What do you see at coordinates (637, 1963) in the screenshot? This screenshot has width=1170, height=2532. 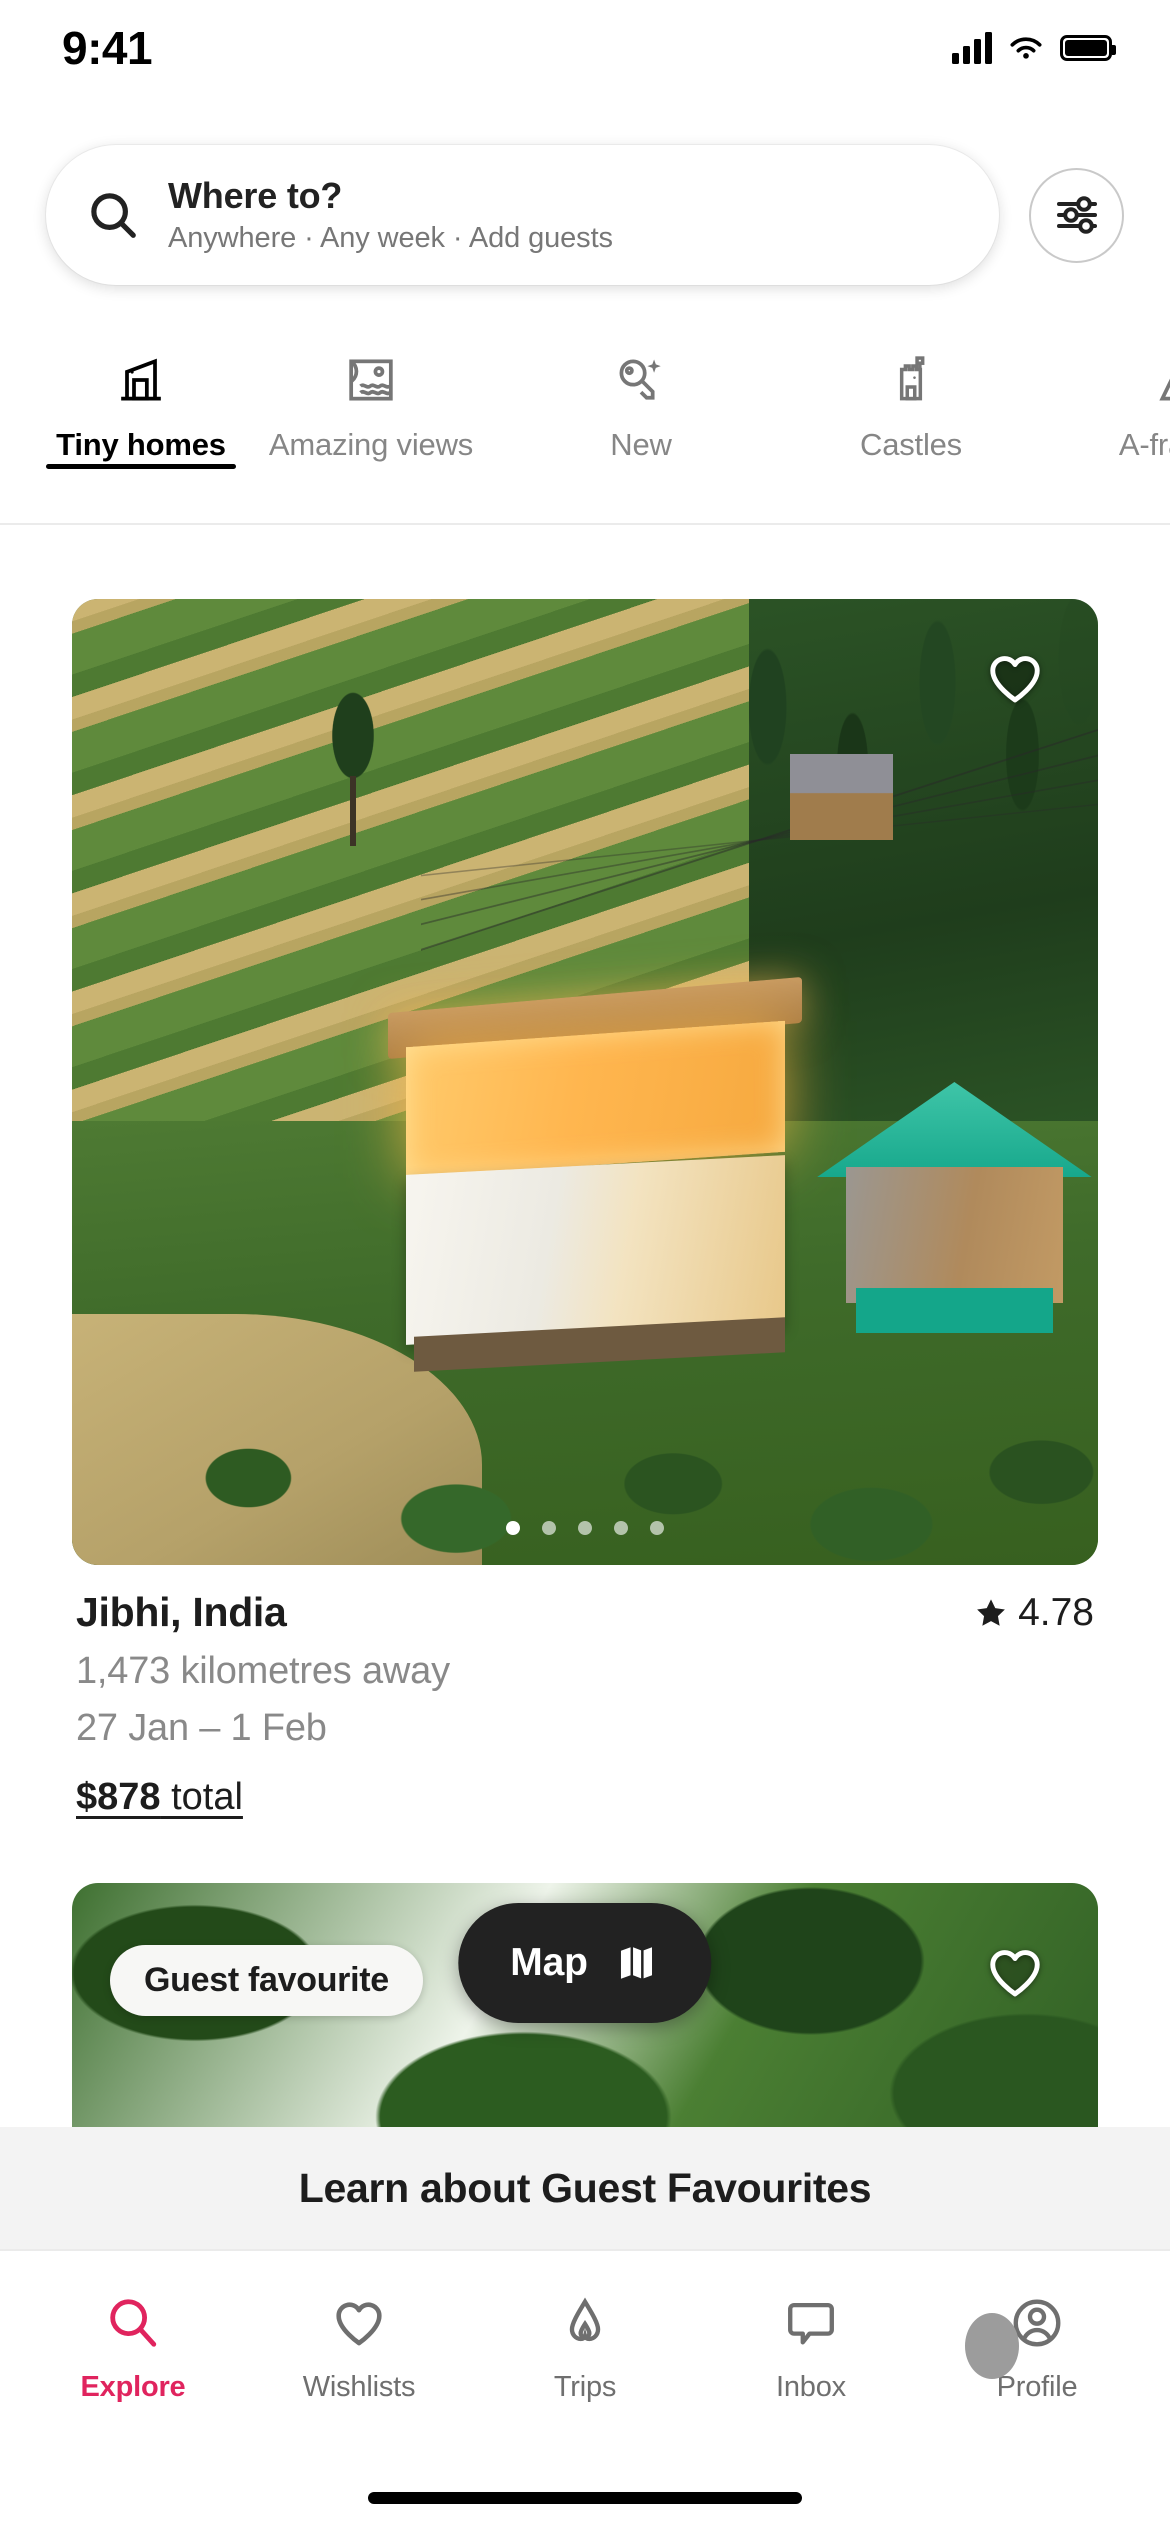 I see `map-folded-icon` at bounding box center [637, 1963].